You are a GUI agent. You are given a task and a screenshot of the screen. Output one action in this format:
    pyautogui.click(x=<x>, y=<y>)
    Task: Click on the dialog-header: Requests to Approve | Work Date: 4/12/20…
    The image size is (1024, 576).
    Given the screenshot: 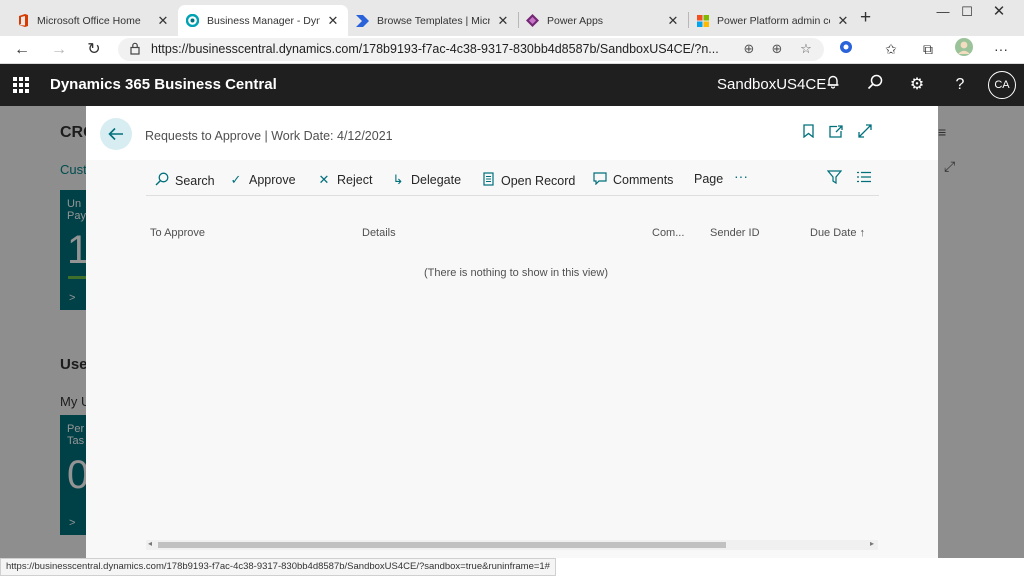 What is the action you would take?
    pyautogui.click(x=512, y=133)
    